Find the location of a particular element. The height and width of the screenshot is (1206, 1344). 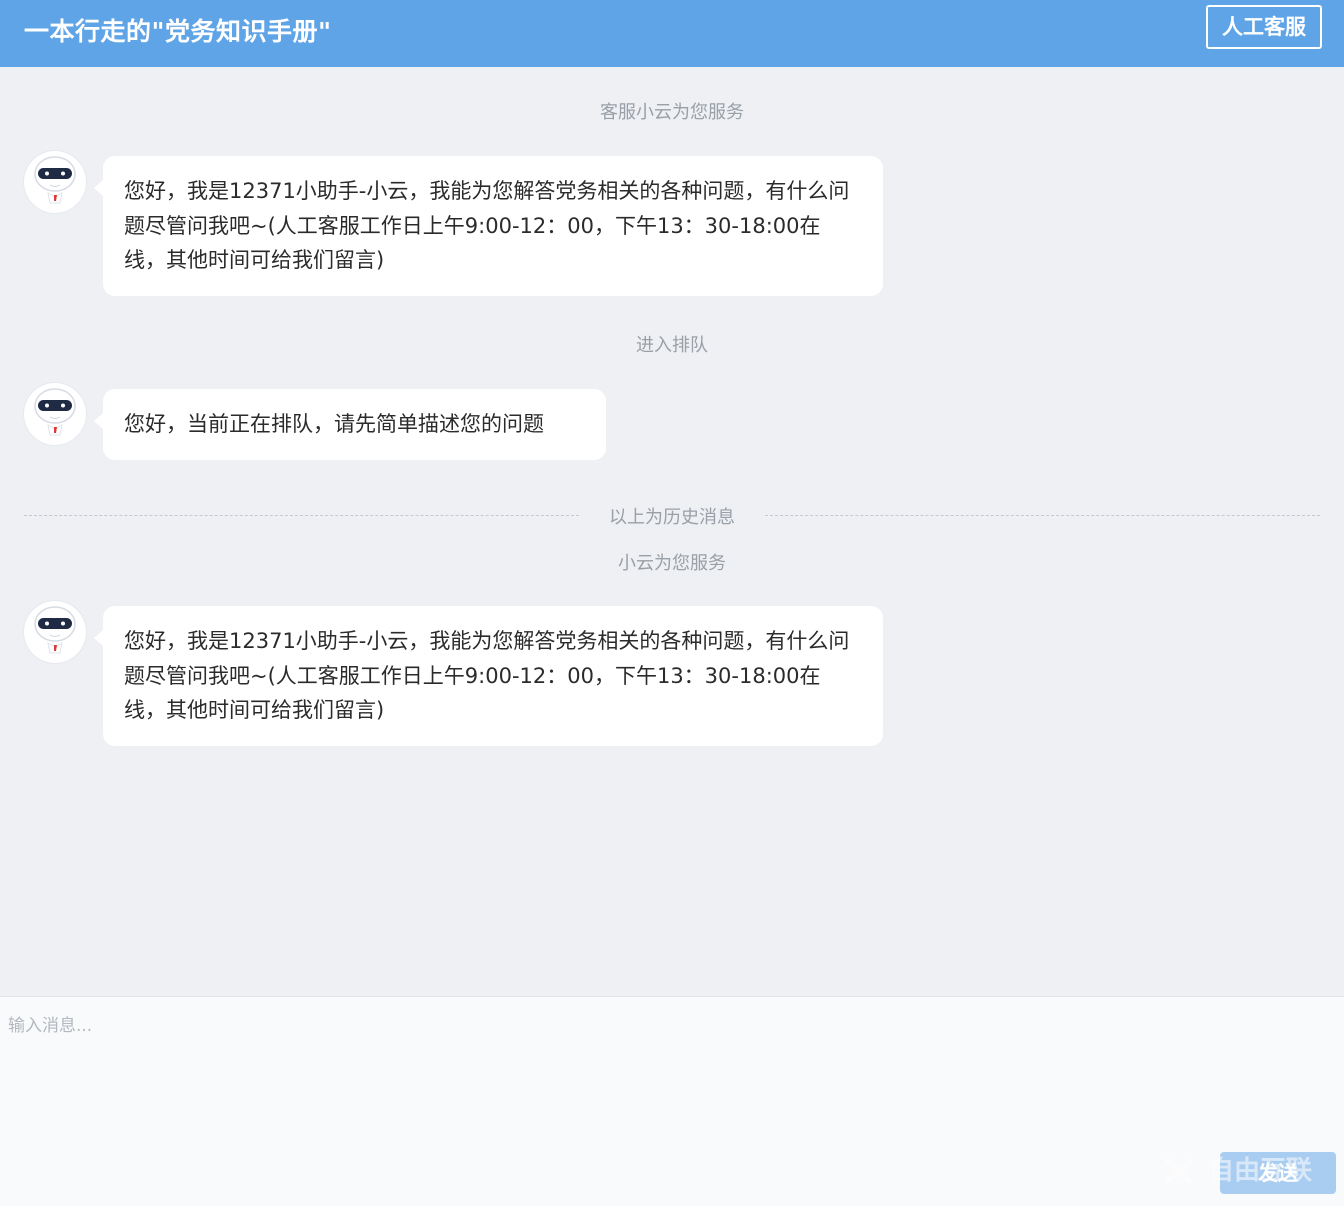

queue-notice: 进入排队 is located at coordinates (672, 345).